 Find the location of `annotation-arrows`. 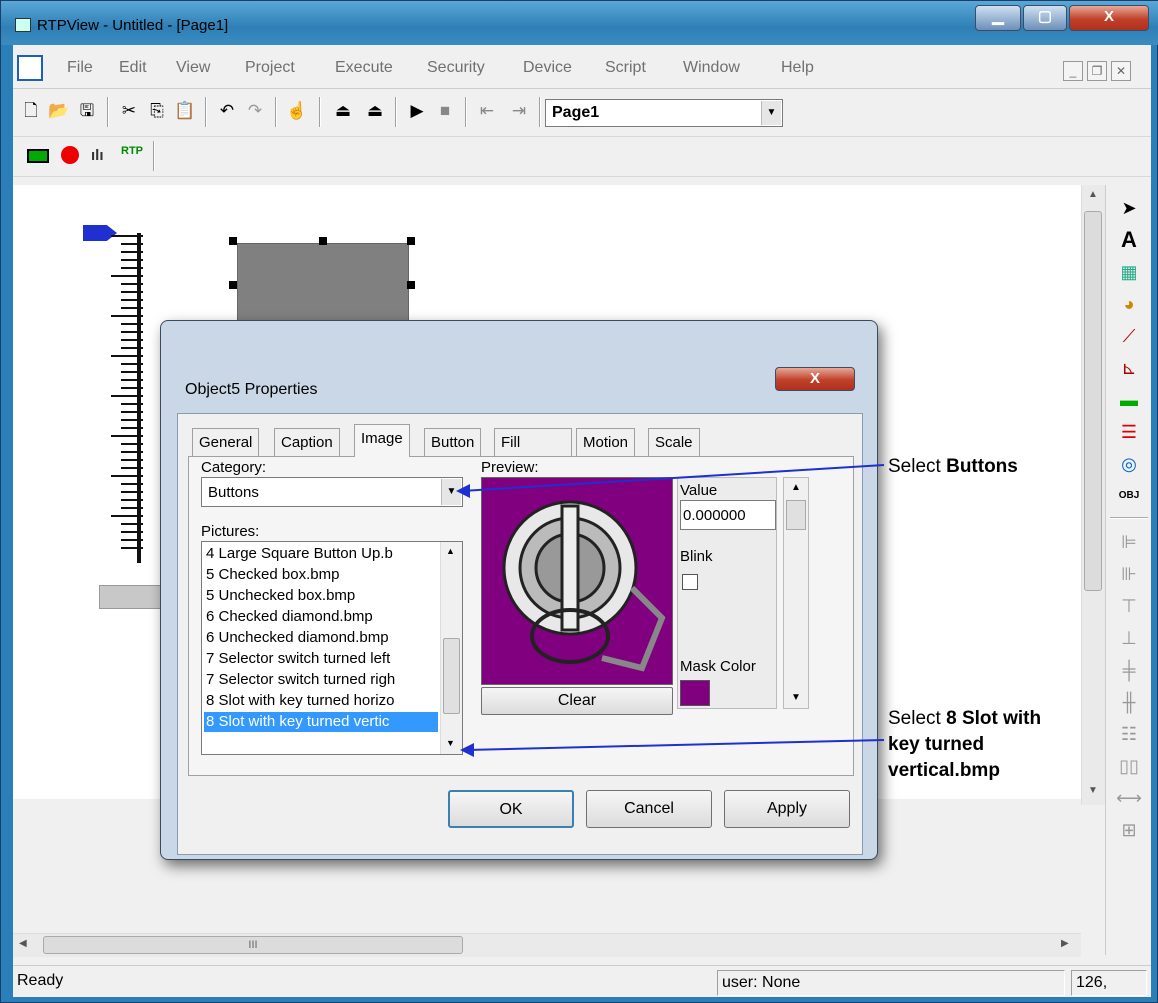

annotation-arrows is located at coordinates (670, 610).